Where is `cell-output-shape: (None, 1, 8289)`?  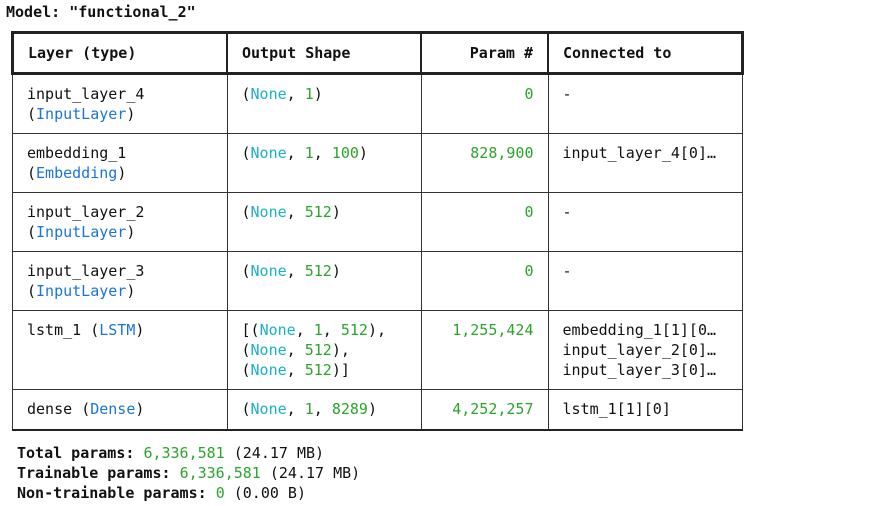
cell-output-shape: (None, 1, 8289) is located at coordinates (324, 410).